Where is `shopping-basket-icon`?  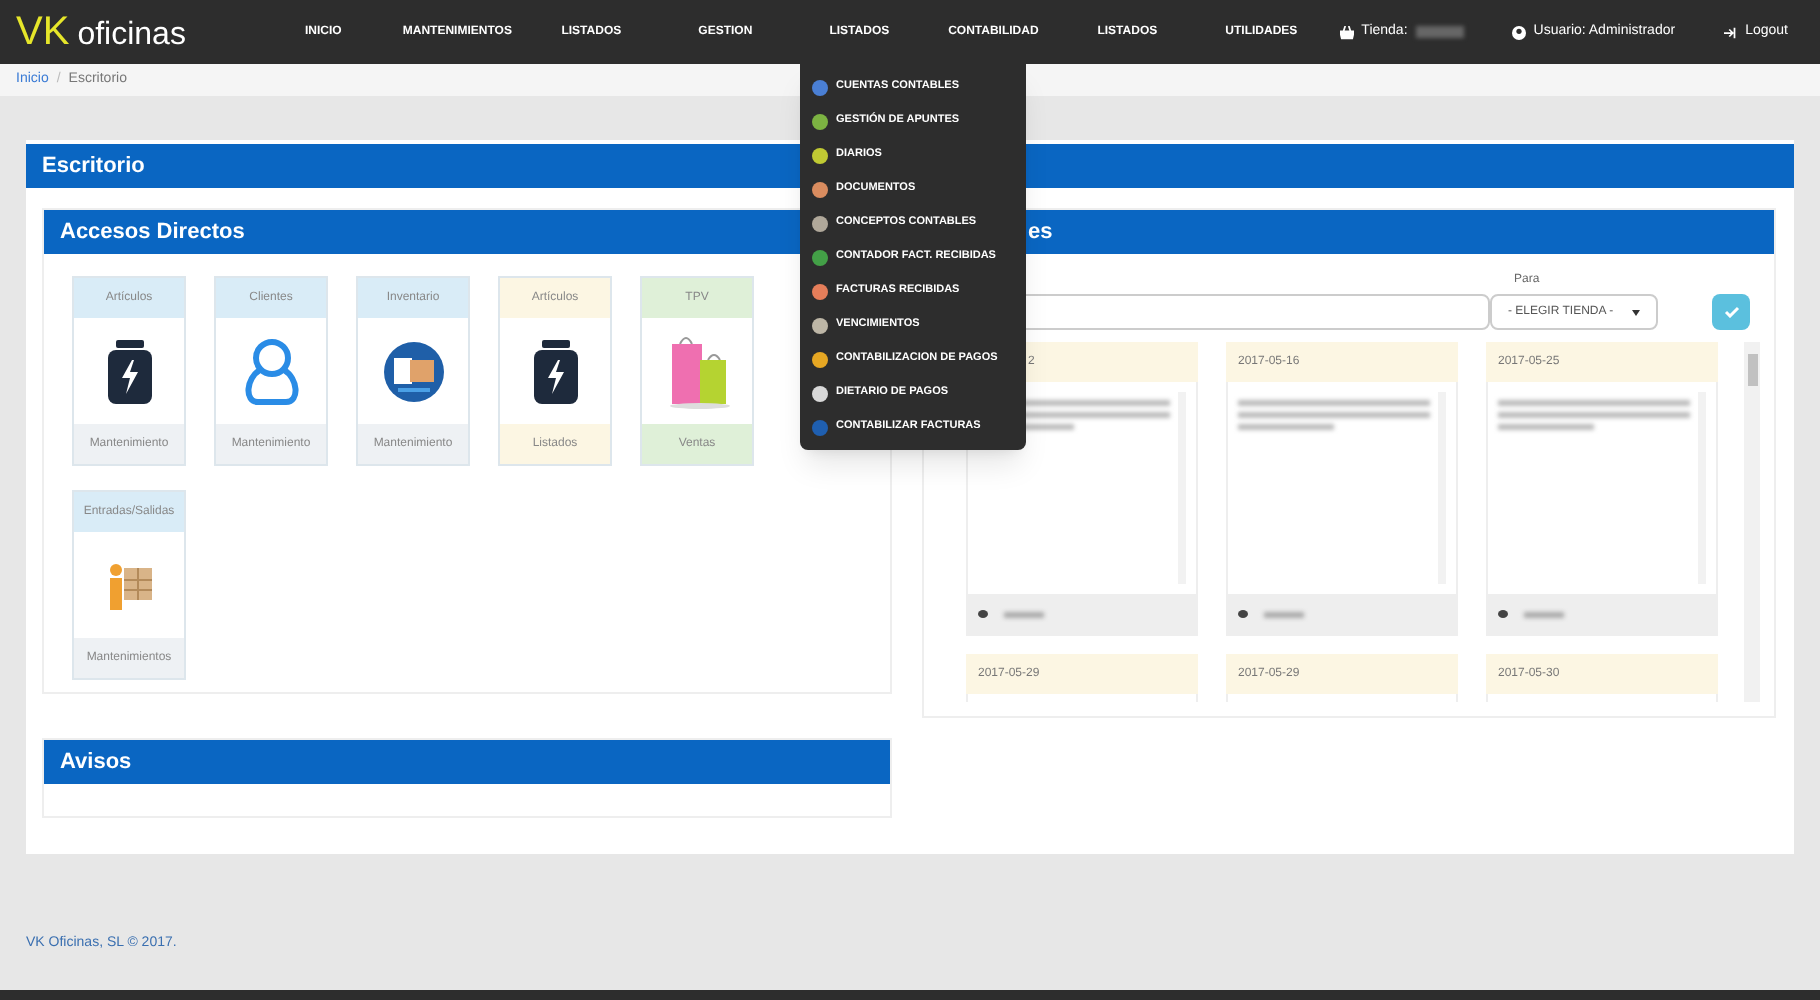 shopping-basket-icon is located at coordinates (1346, 32).